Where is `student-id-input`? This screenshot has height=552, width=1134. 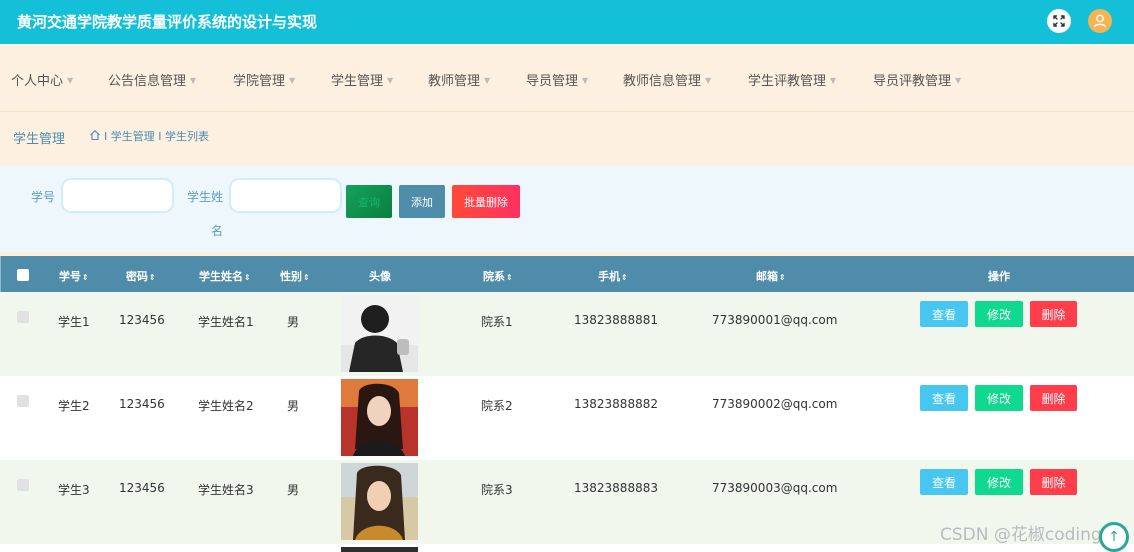
student-id-input is located at coordinates (117, 195).